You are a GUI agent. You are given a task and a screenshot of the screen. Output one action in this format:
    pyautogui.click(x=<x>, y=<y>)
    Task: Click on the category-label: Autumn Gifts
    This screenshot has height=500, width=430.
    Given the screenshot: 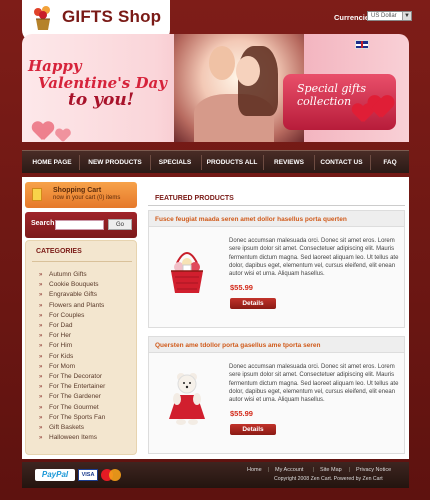 What is the action you would take?
    pyautogui.click(x=68, y=274)
    